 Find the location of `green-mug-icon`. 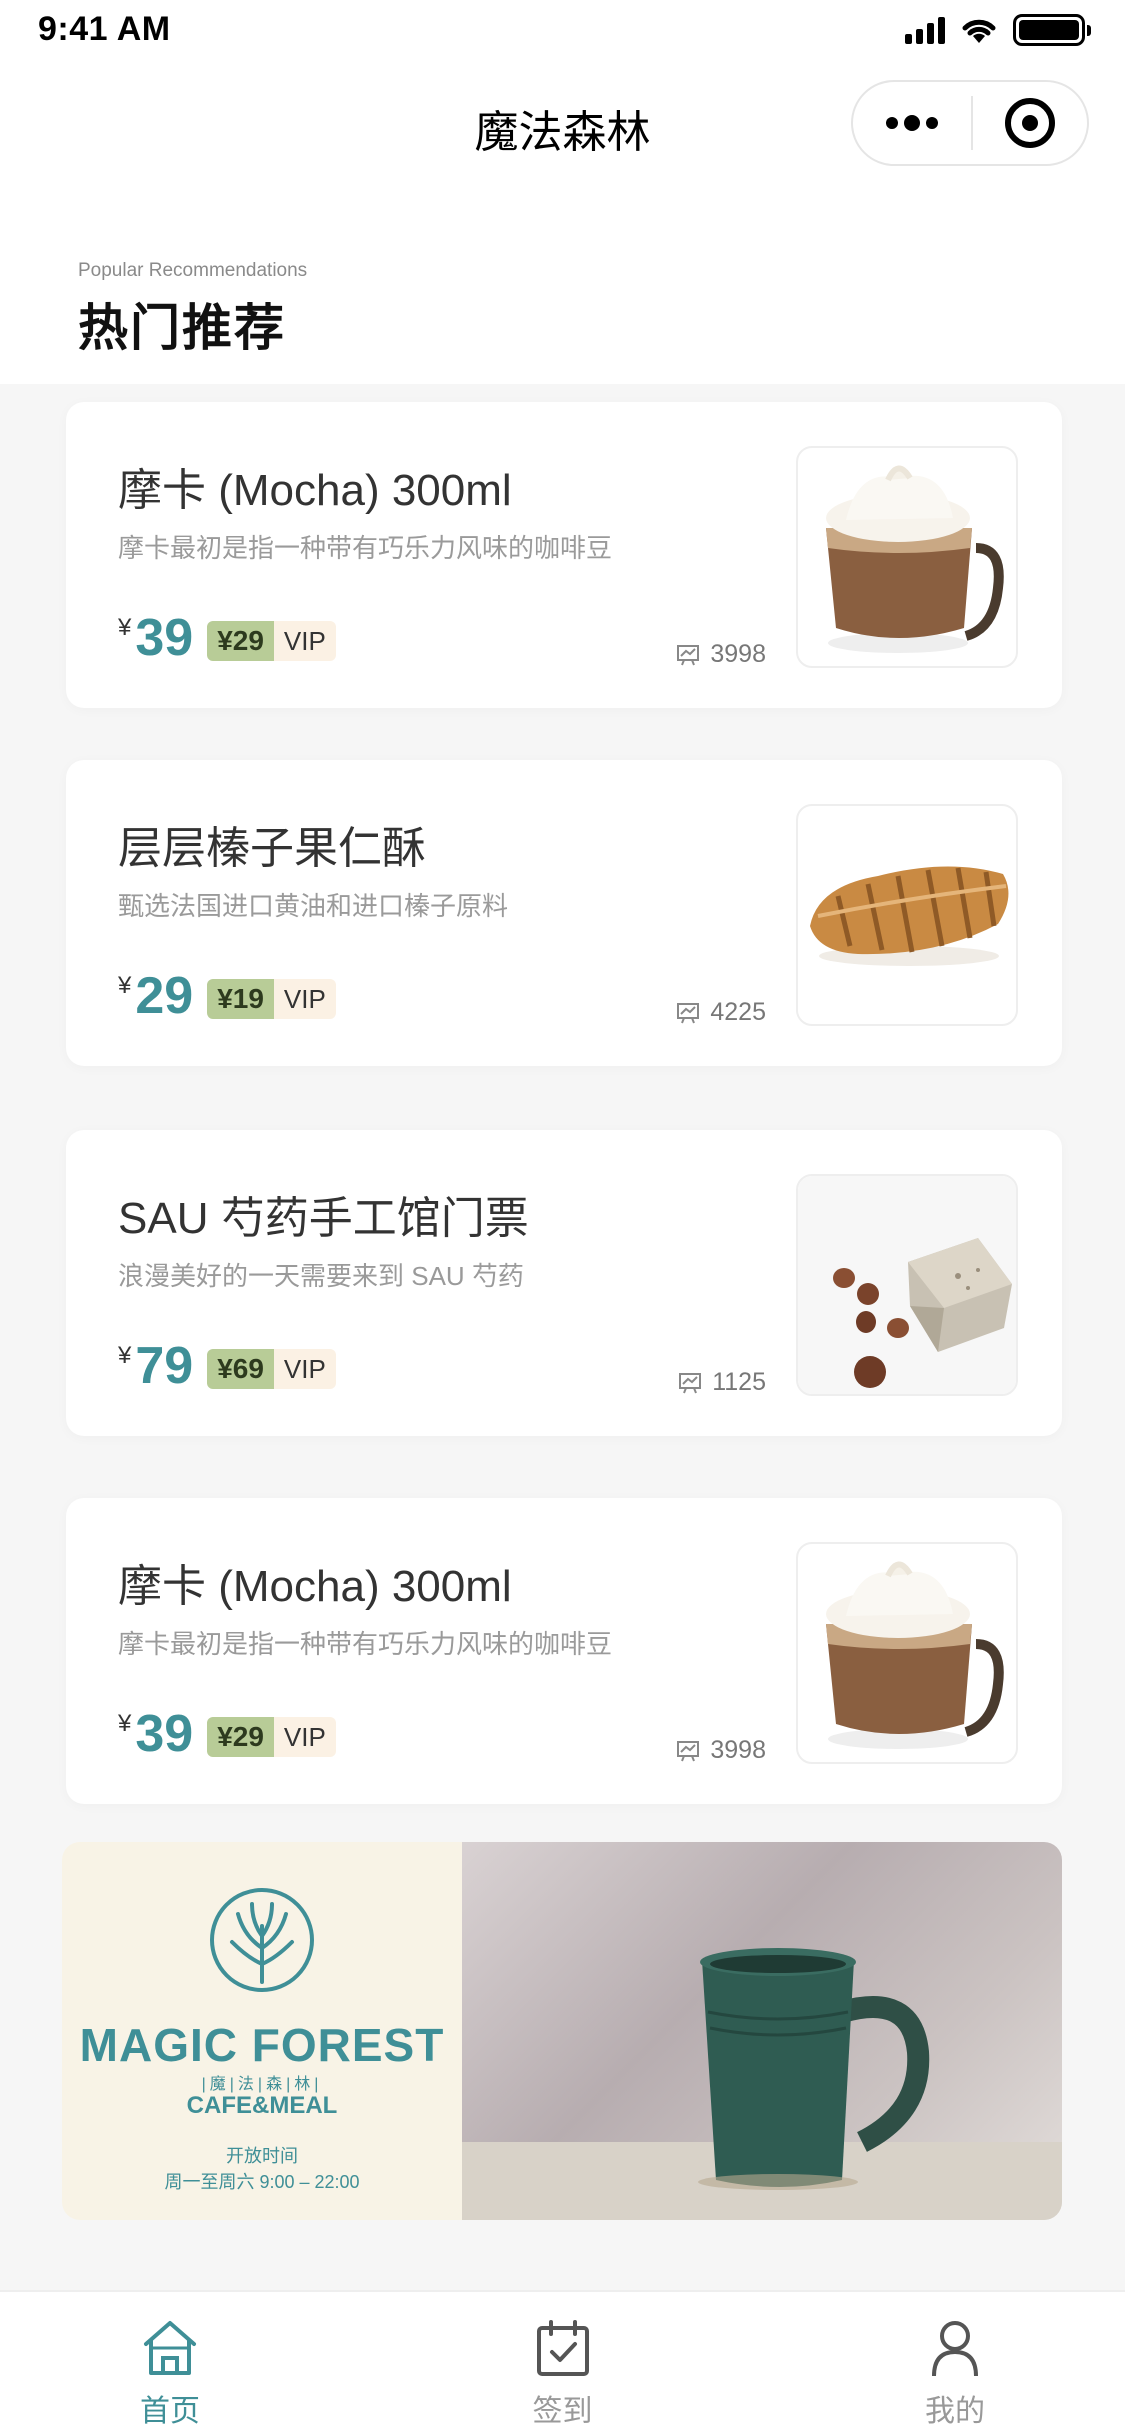

green-mug-icon is located at coordinates (762, 2084).